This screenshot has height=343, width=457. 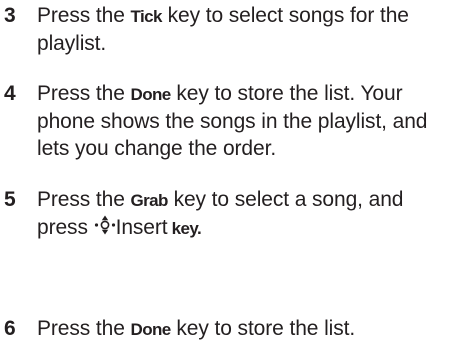 I want to click on step-text: Press the Done key to store the list., so click(x=245, y=329).